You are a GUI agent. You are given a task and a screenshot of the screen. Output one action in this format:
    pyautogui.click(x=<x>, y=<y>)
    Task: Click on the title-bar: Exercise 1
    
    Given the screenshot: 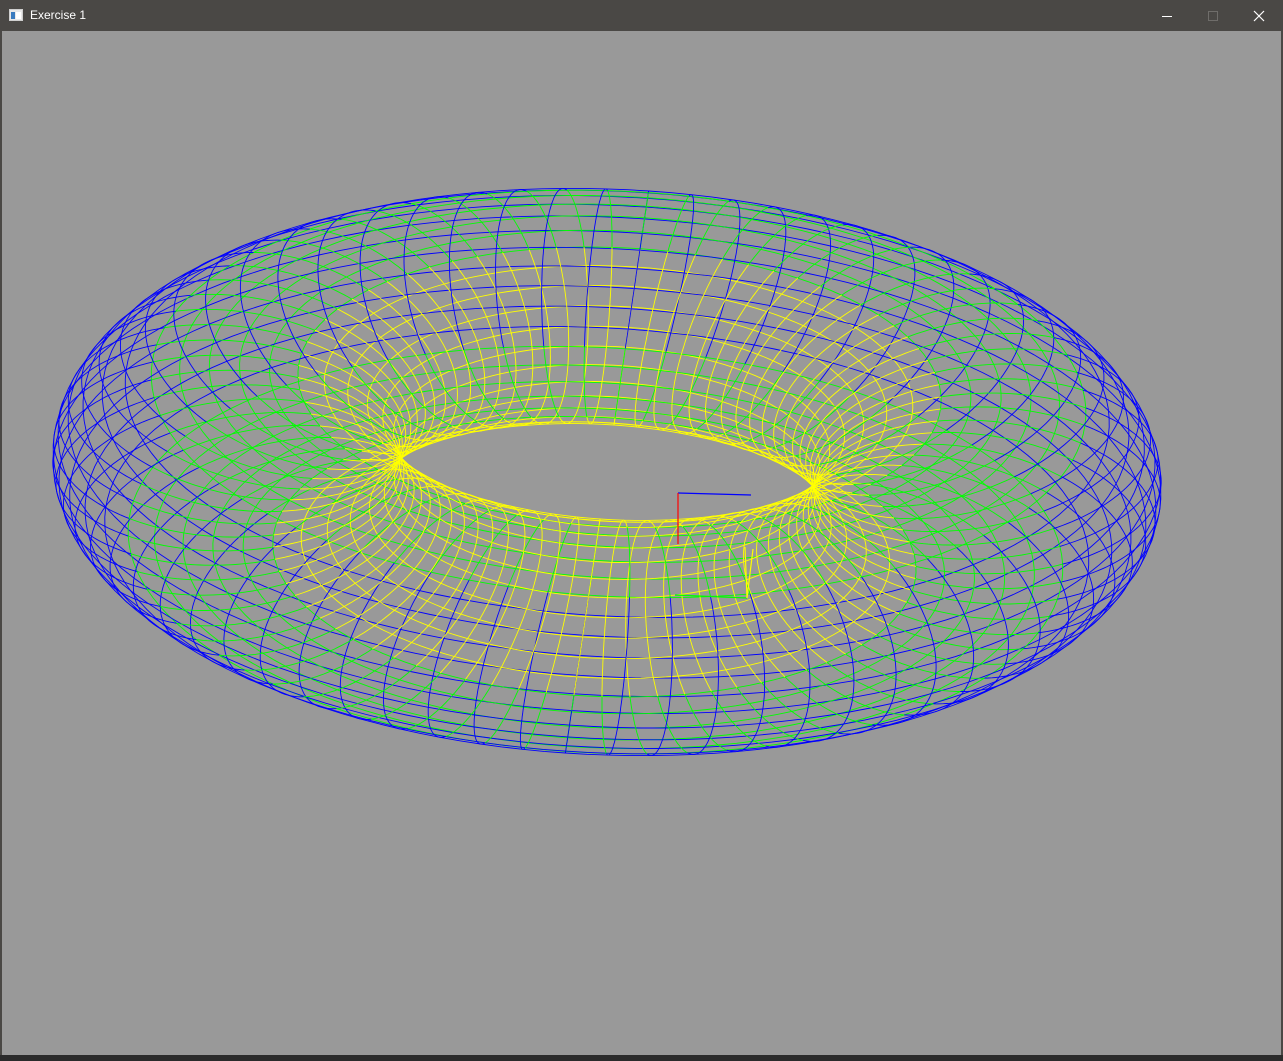 What is the action you would take?
    pyautogui.click(x=641, y=15)
    